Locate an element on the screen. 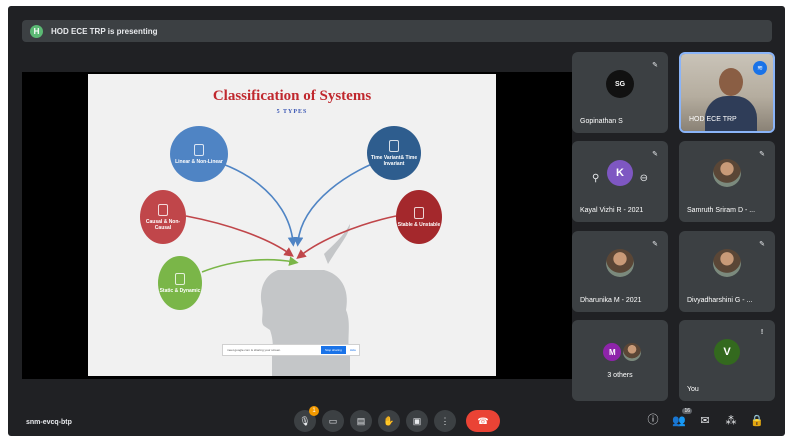 Image resolution: width=791 pixels, height=441 pixels. node-linear-label: Linear & Non-Linear is located at coordinates (199, 161).